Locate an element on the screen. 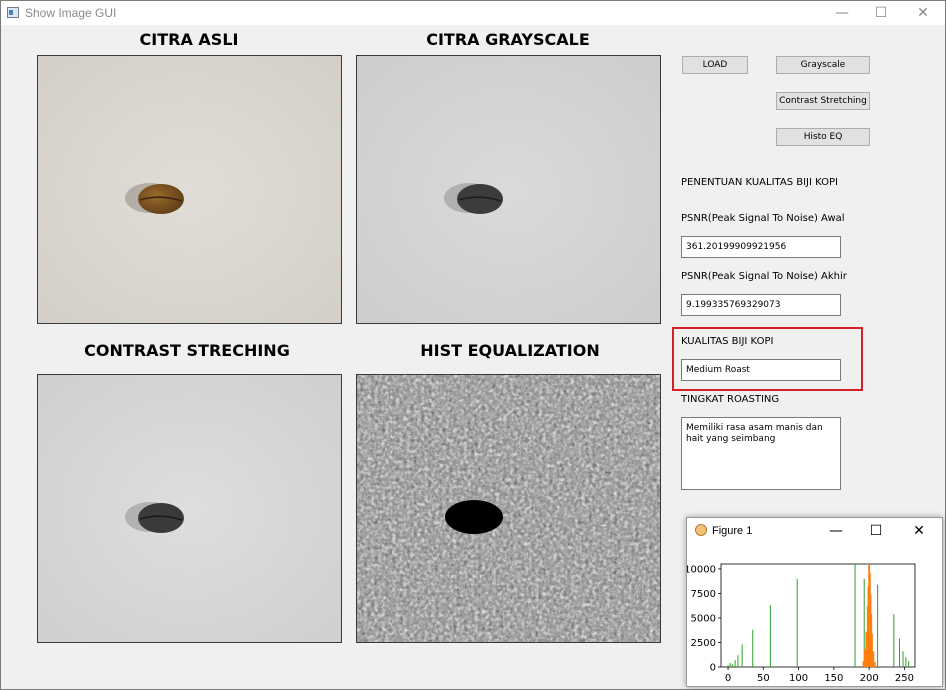 The image size is (946, 690). y-tick-label: 2500 is located at coordinates (703, 643).